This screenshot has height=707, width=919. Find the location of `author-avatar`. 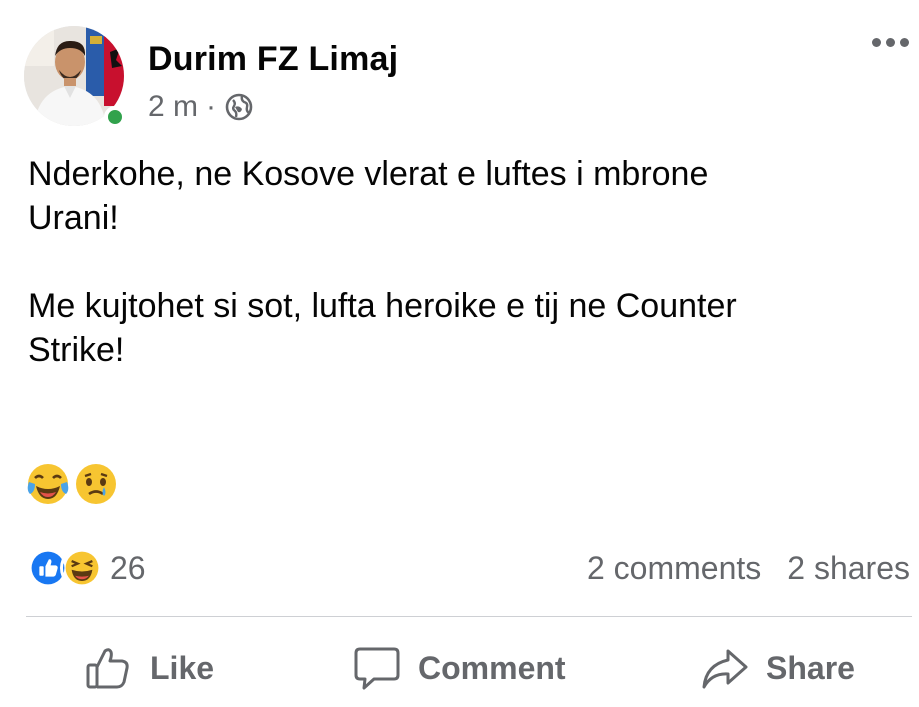

author-avatar is located at coordinates (76, 78).